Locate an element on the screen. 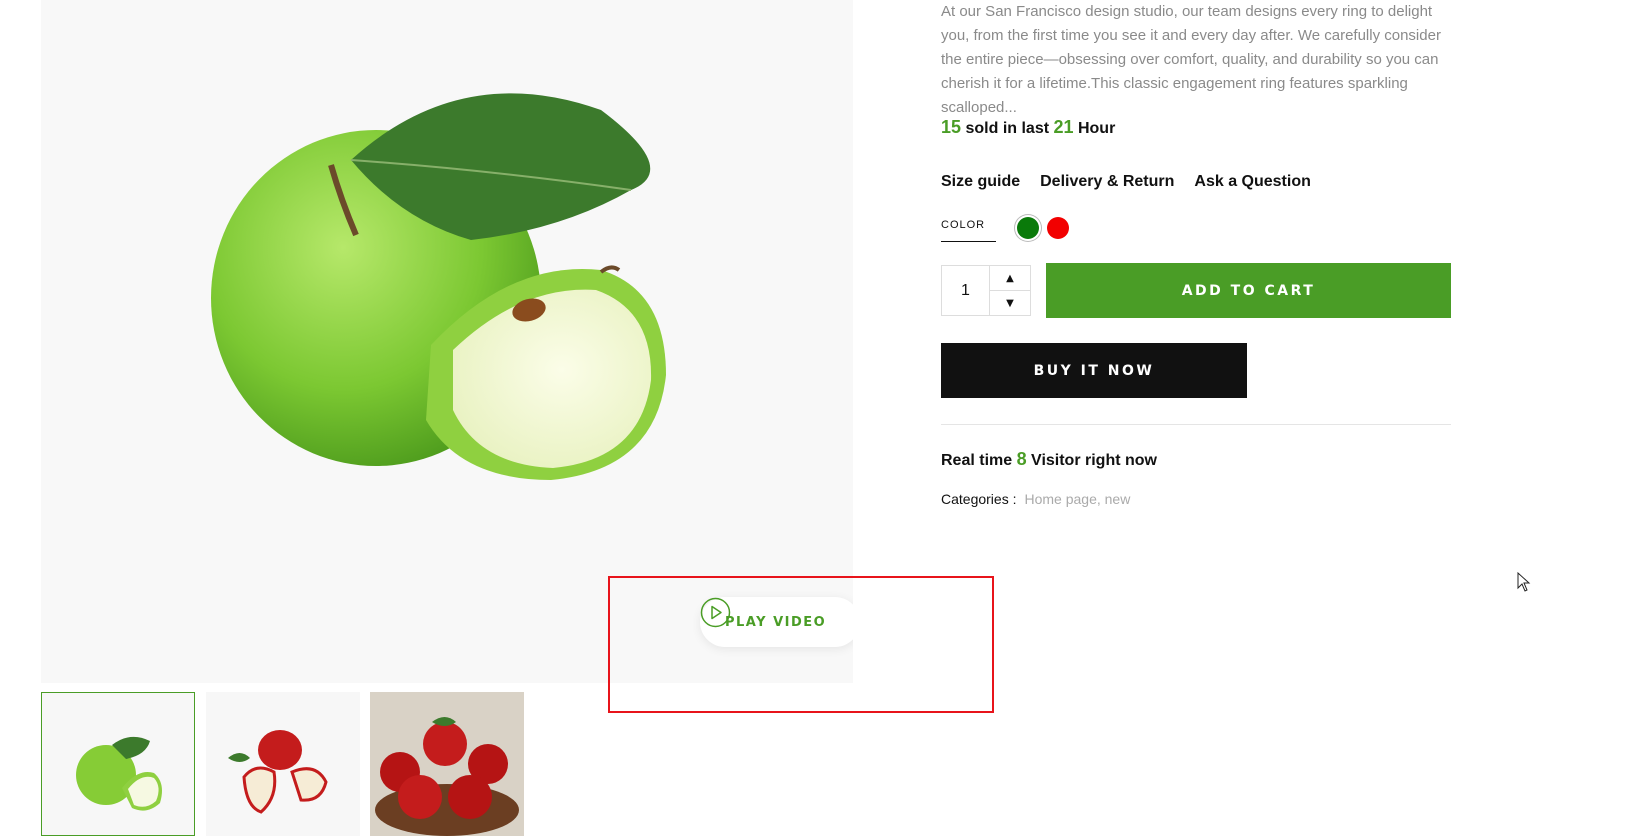  add-to-cart-button: ADD TO CART is located at coordinates (1248, 290).